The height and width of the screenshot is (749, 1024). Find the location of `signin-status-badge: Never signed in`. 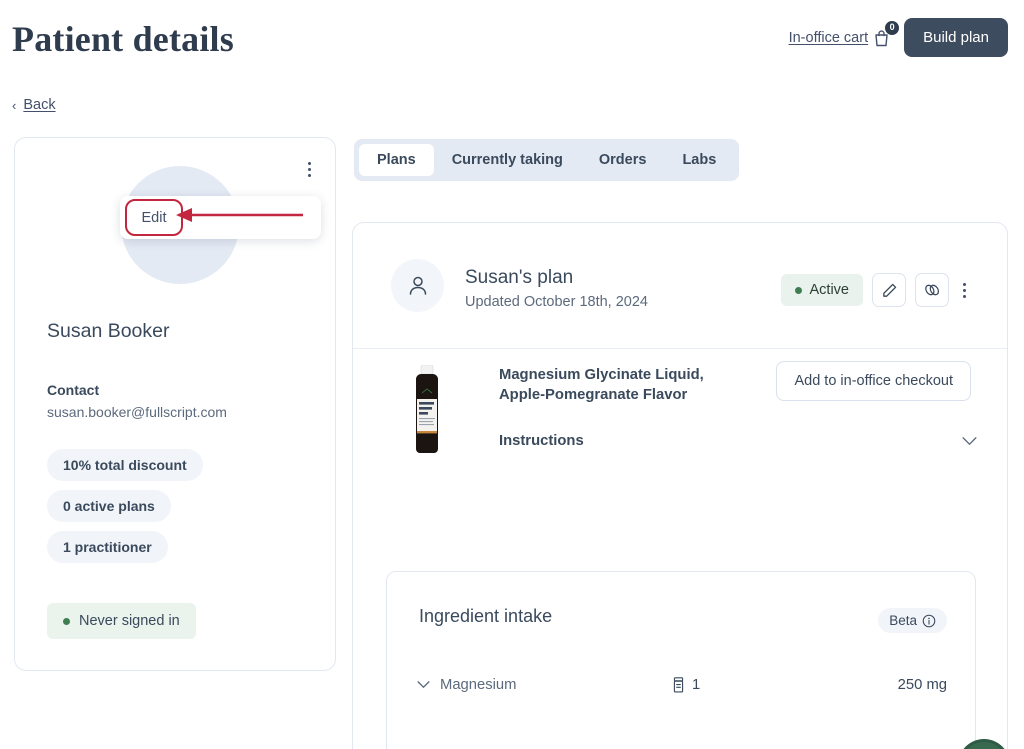

signin-status-badge: Never signed in is located at coordinates (121, 621).